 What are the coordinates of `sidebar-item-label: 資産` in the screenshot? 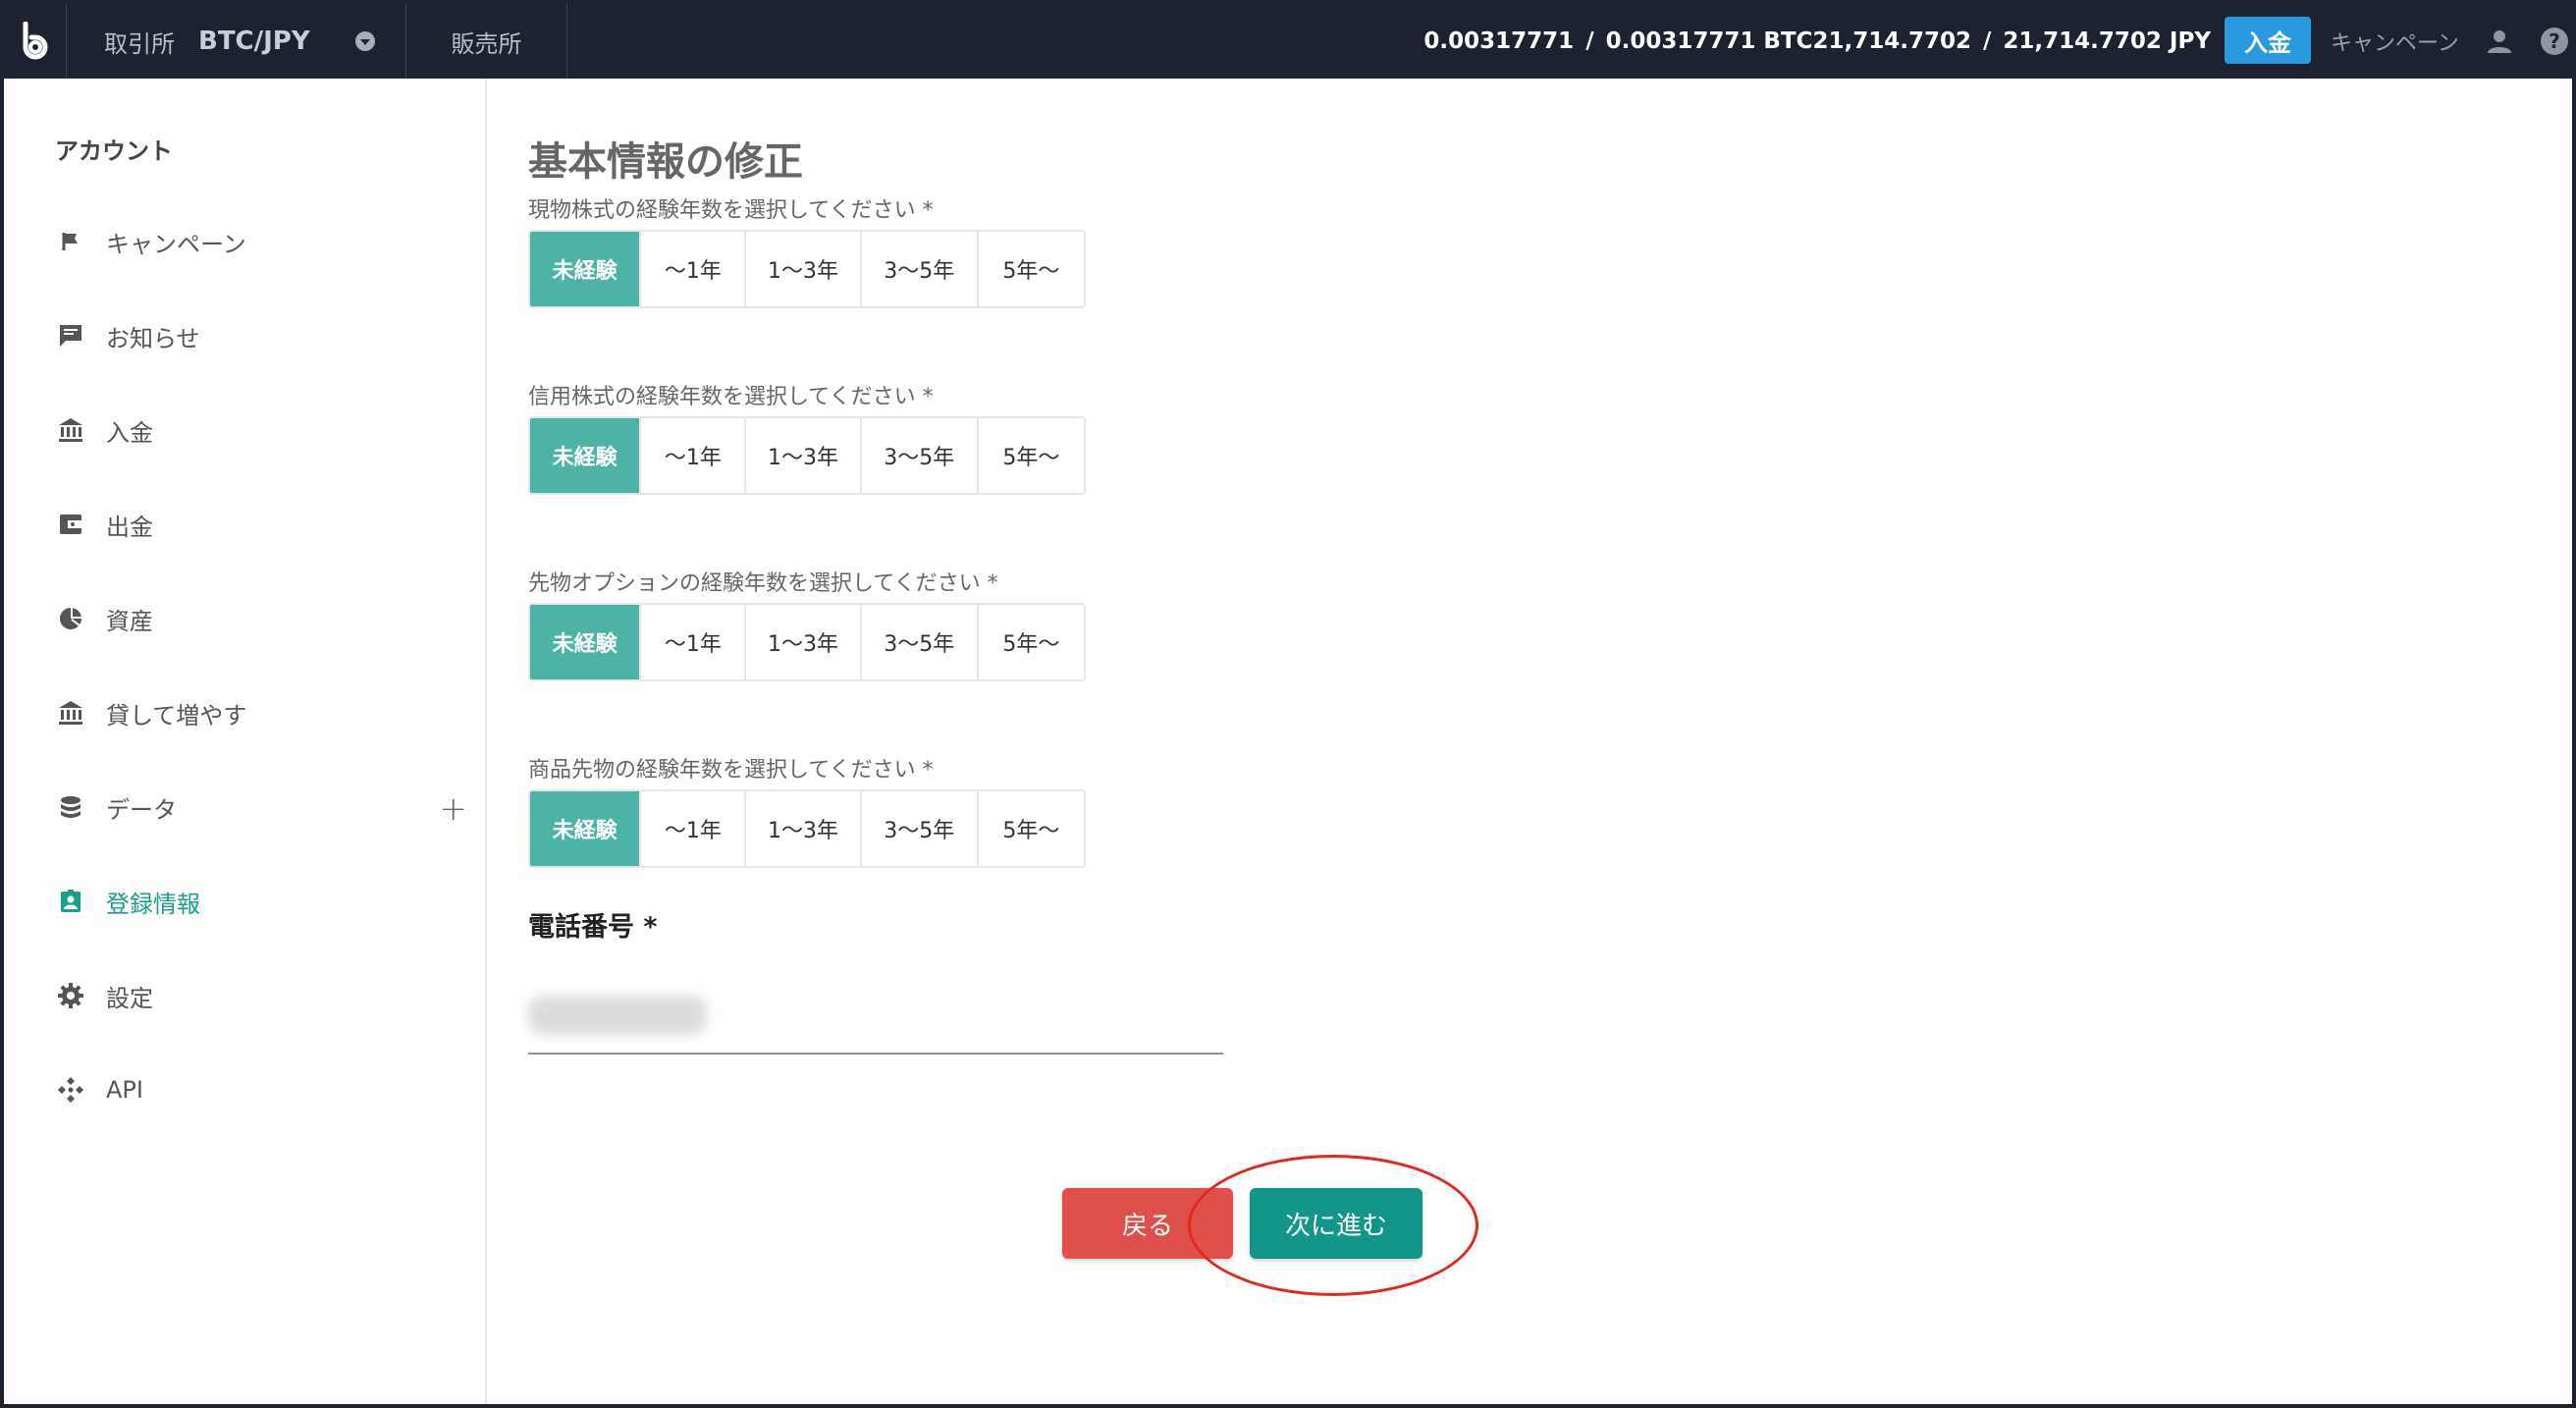 It's located at (129, 621).